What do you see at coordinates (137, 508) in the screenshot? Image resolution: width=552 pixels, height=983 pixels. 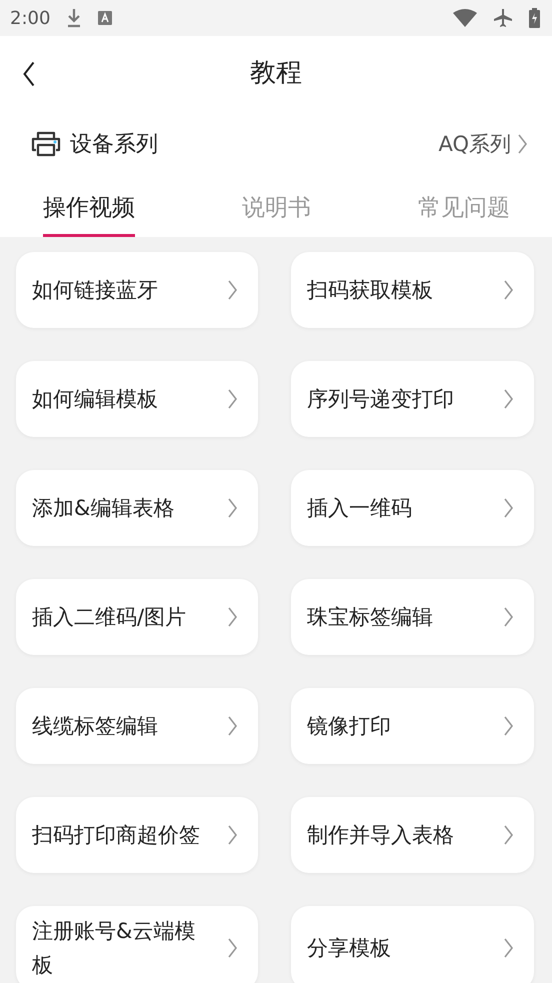 I see `tutorial-card: 添加&编辑表格` at bounding box center [137, 508].